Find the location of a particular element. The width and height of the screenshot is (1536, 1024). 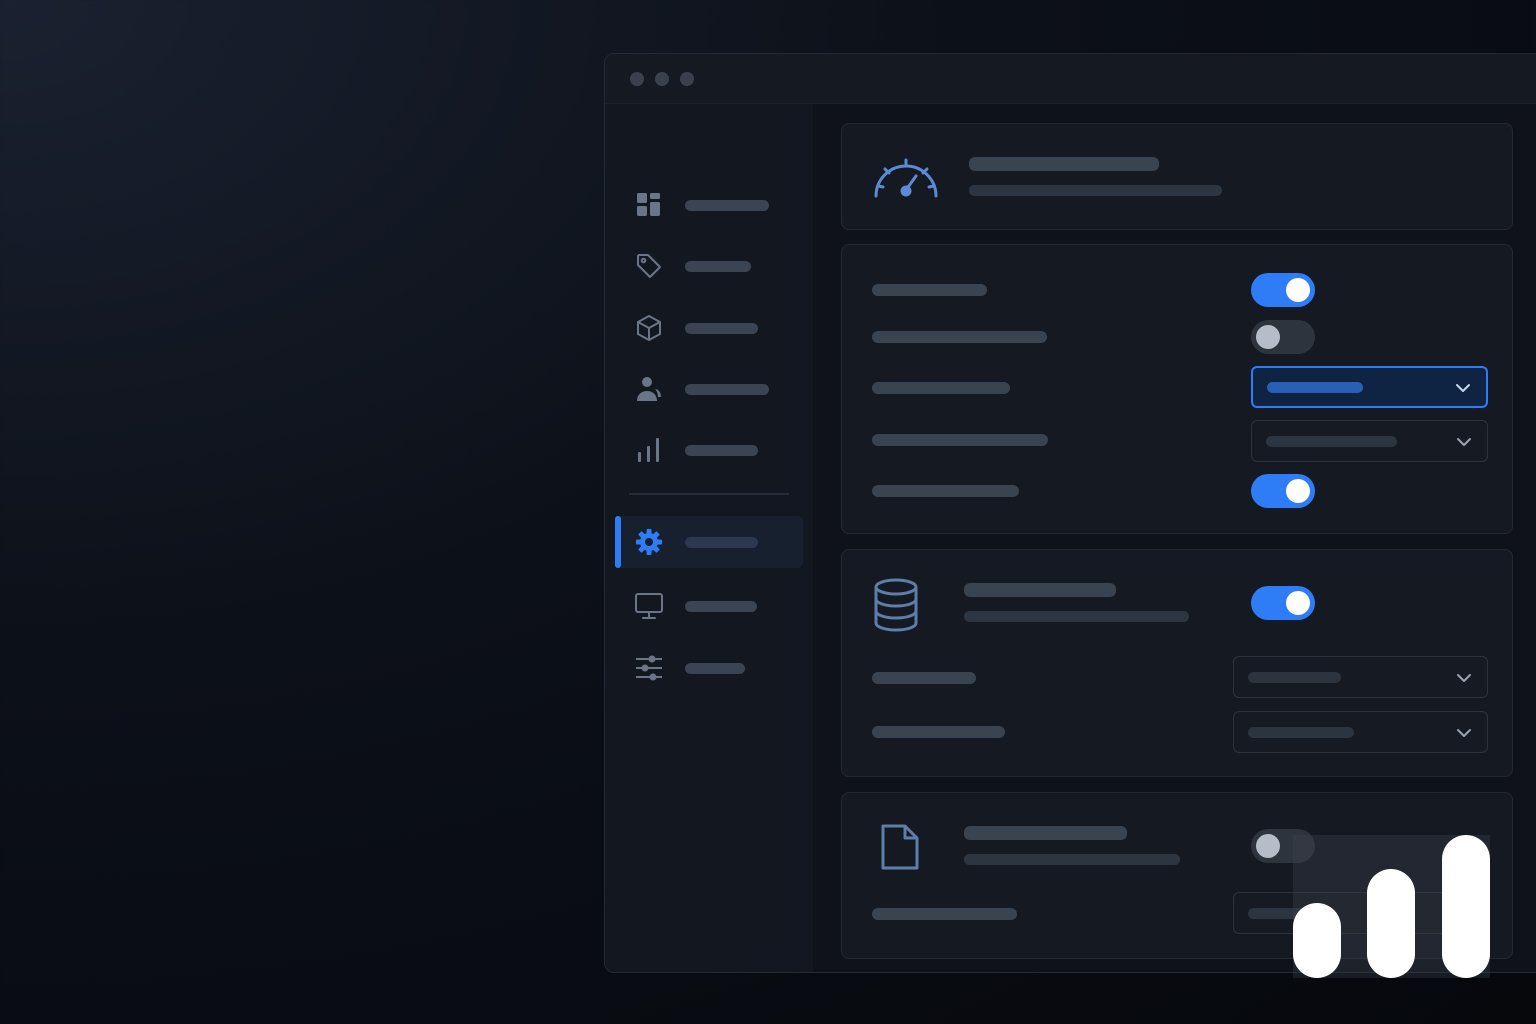

window-close-button is located at coordinates (637, 78).